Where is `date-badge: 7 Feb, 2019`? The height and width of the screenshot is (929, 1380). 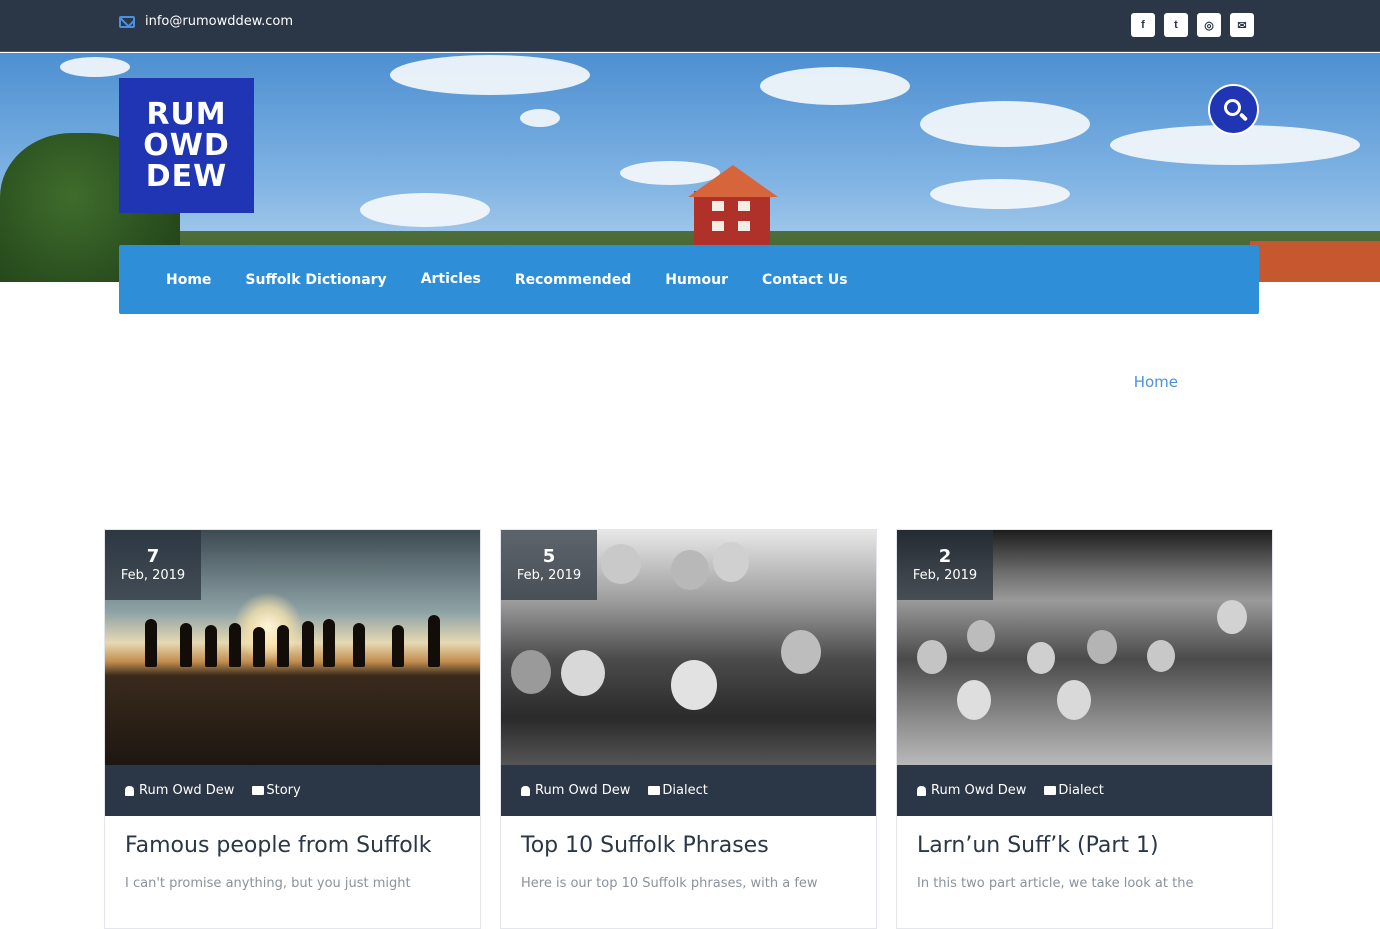
date-badge: 7 Feb, 2019 is located at coordinates (153, 565).